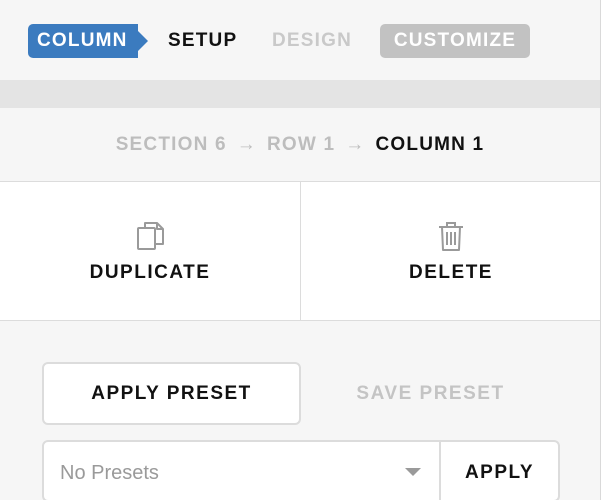 Image resolution: width=604 pixels, height=500 pixels. Describe the element at coordinates (143, 41) in the screenshot. I see `tab-arrow-icon` at that location.